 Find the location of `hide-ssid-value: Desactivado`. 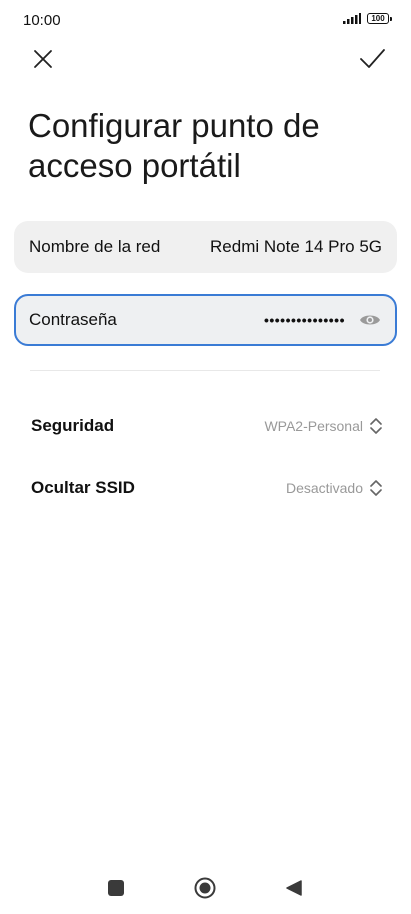

hide-ssid-value: Desactivado is located at coordinates (324, 488).